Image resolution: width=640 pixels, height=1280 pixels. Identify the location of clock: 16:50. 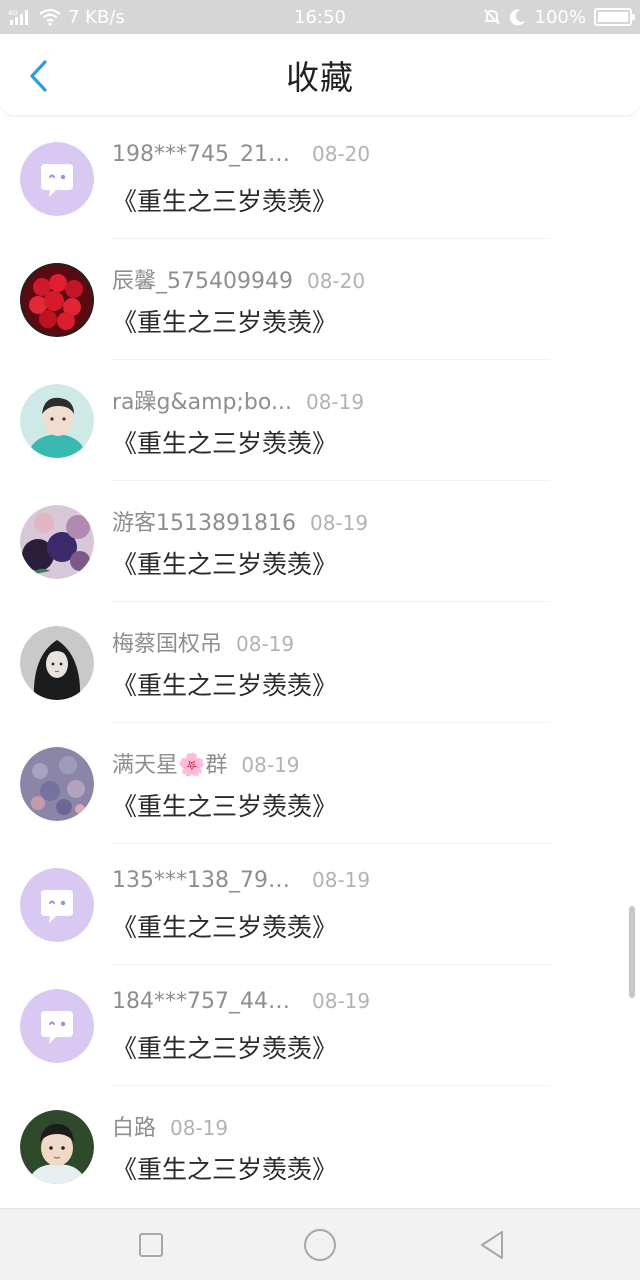
(320, 17).